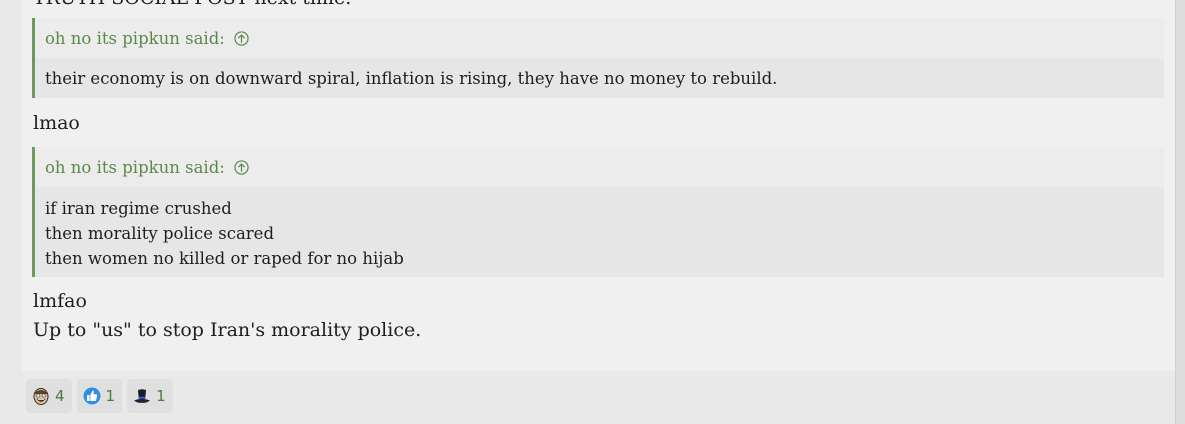  I want to click on reaction-tophat: 1, so click(150, 396).